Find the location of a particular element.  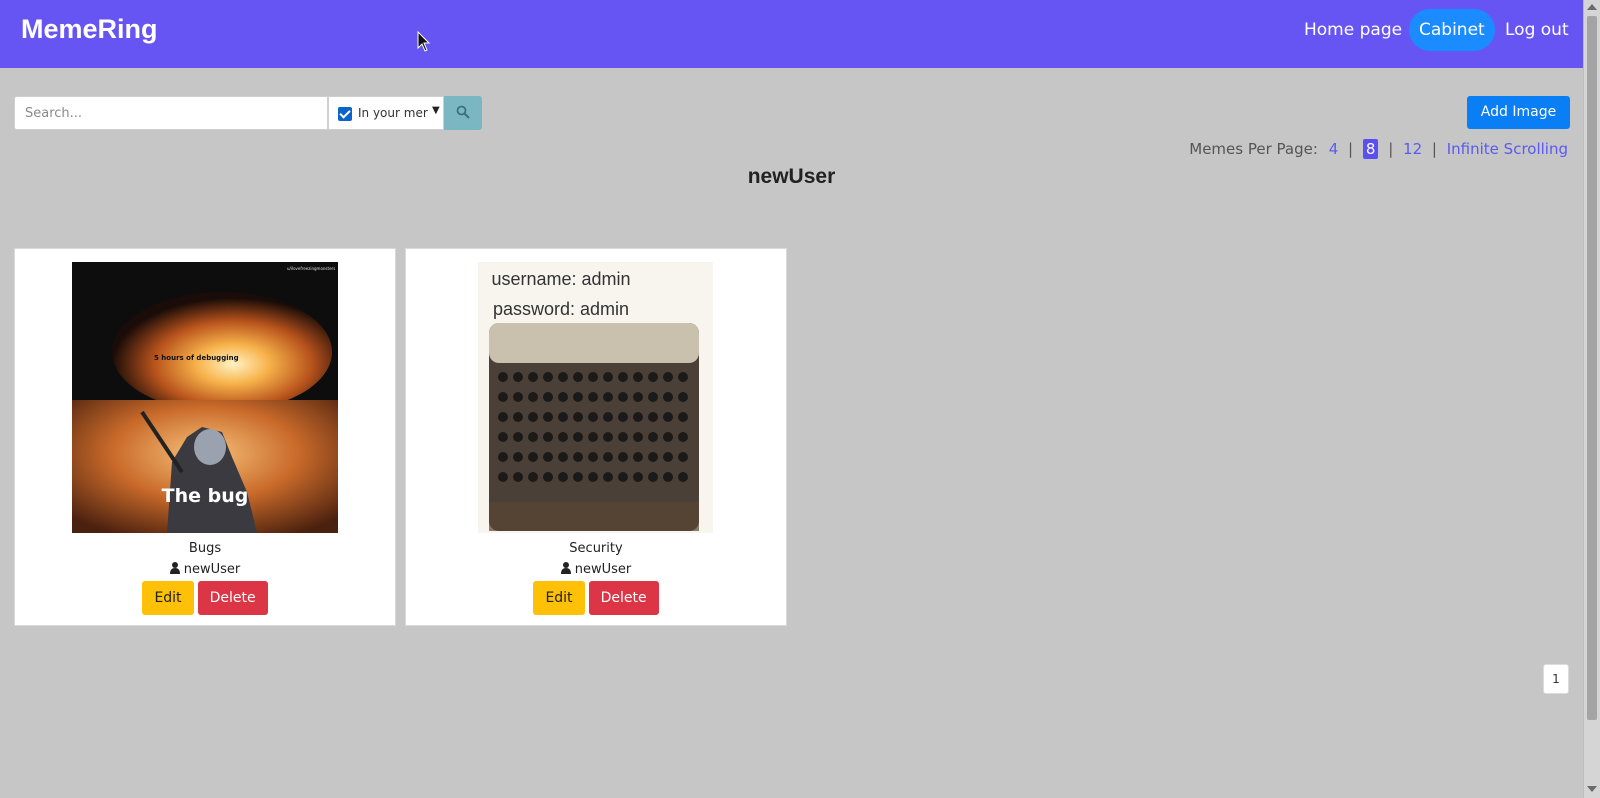

per-page-option-8: 8 is located at coordinates (1370, 149).